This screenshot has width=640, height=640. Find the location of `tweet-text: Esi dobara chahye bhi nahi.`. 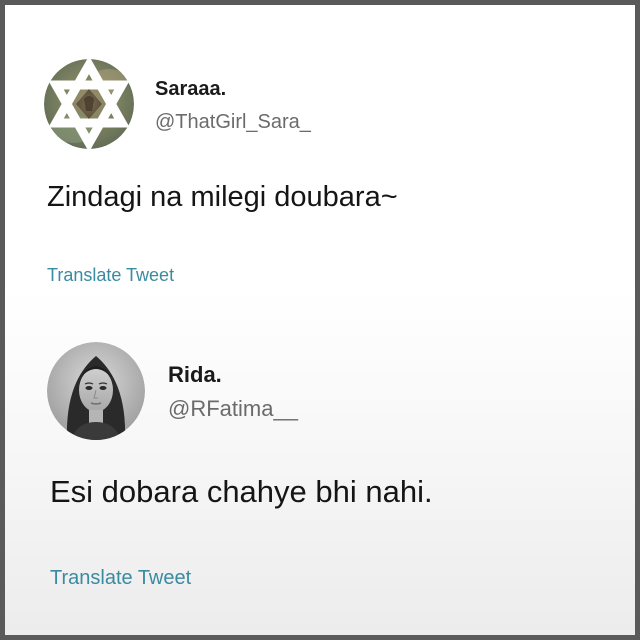

tweet-text: Esi dobara chahye bhi nahi. is located at coordinates (241, 491).